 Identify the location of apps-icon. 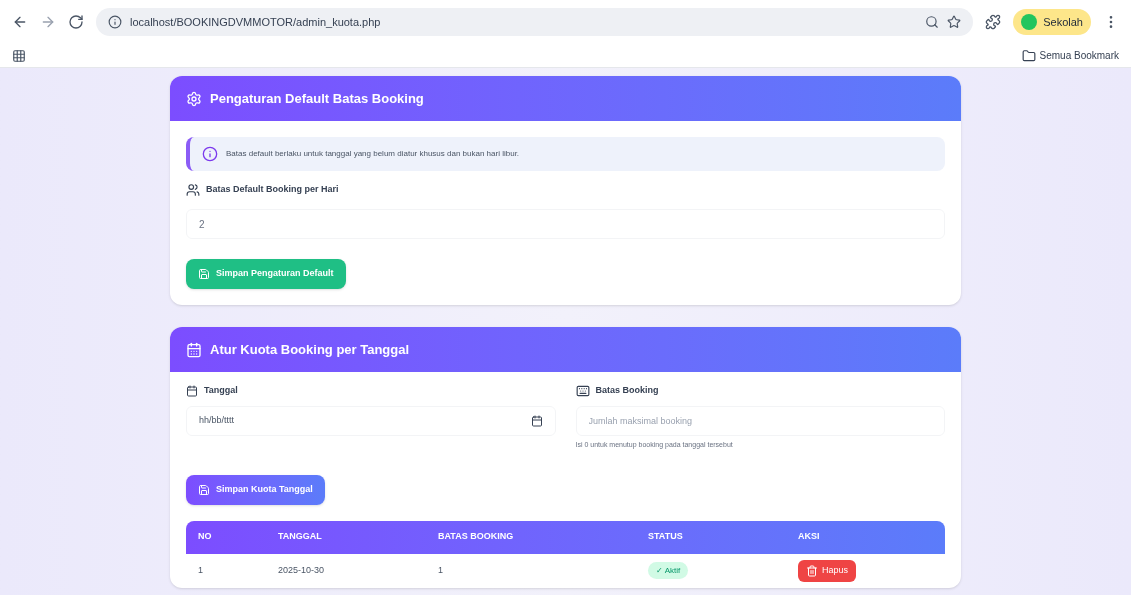
(19, 55).